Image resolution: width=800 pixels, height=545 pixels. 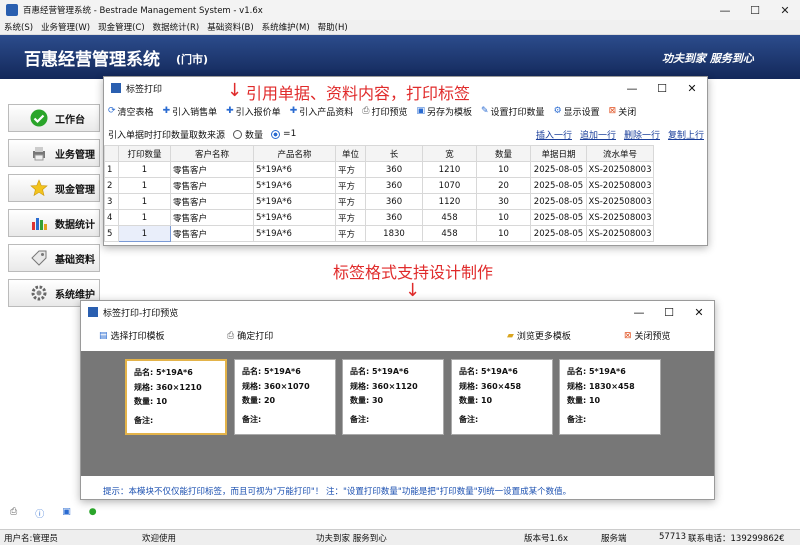 I want to click on column-header: 打印数量, so click(x=144, y=153).